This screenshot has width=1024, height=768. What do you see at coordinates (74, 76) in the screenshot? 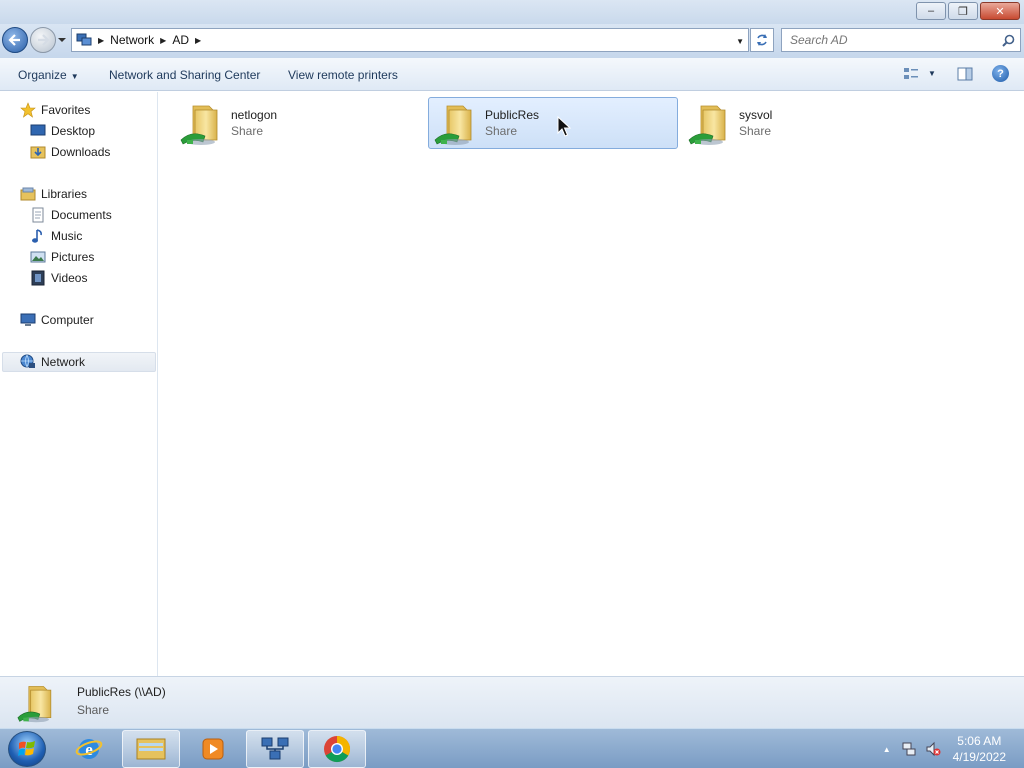
I see `chevron-down-icon: ▼` at bounding box center [74, 76].